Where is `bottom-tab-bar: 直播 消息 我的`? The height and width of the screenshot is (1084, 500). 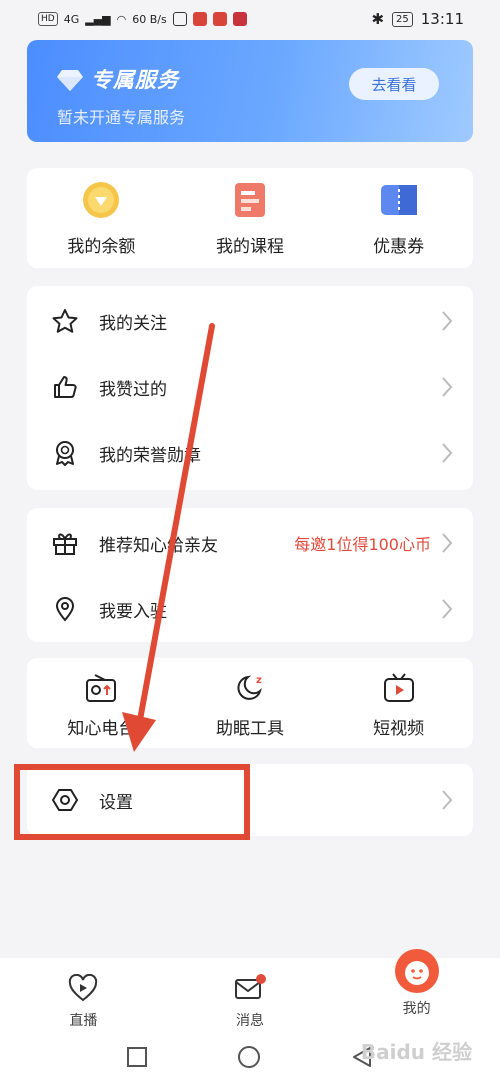 bottom-tab-bar: 直播 消息 我的 is located at coordinates (250, 989).